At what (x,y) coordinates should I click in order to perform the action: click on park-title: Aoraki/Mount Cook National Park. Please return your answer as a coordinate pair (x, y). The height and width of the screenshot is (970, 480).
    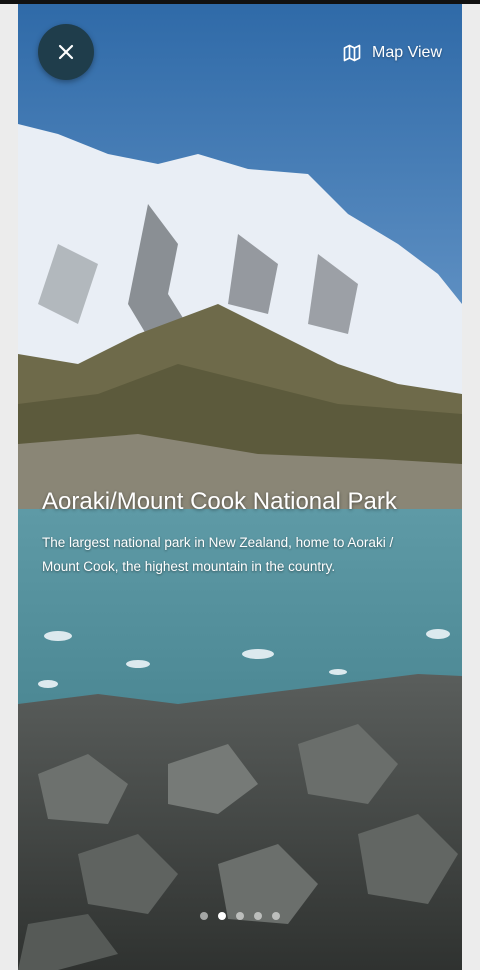
    Looking at the image, I should click on (219, 501).